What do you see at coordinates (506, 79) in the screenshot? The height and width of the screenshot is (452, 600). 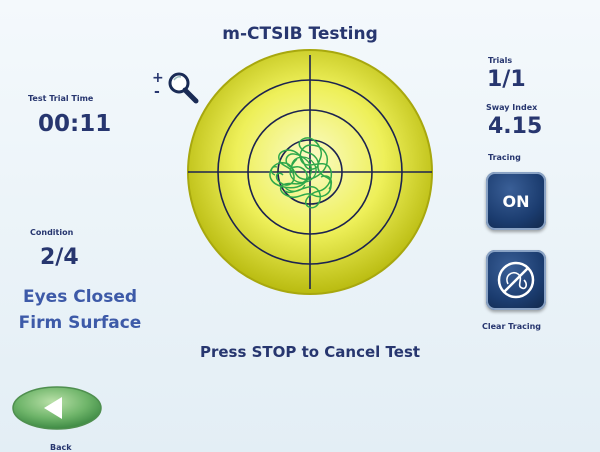 I see `trials-value: 1/1` at bounding box center [506, 79].